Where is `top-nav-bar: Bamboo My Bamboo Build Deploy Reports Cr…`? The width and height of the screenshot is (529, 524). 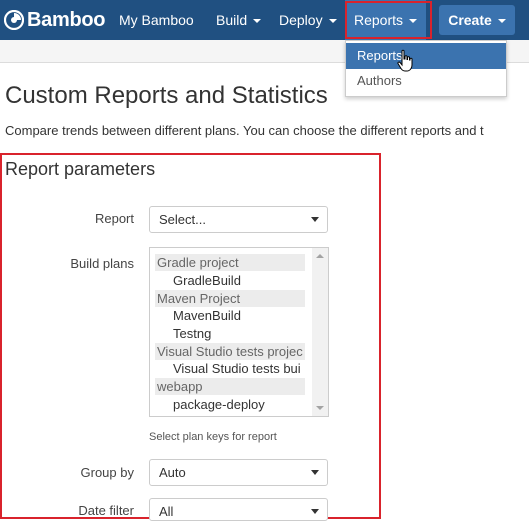 top-nav-bar: Bamboo My Bamboo Build Deploy Reports Cr… is located at coordinates (264, 20).